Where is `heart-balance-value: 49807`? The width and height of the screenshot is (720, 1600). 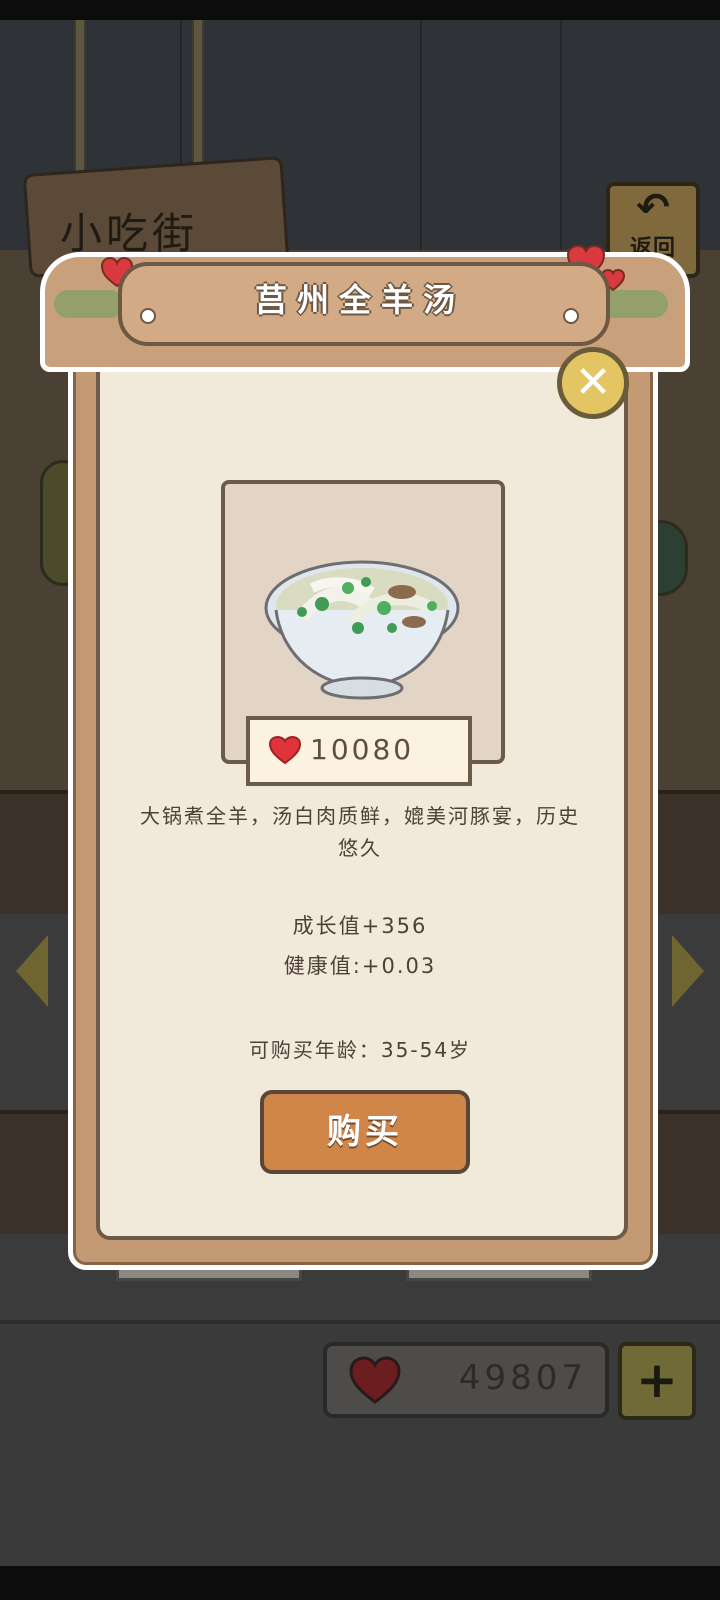
heart-balance-value: 49807 is located at coordinates (522, 1378).